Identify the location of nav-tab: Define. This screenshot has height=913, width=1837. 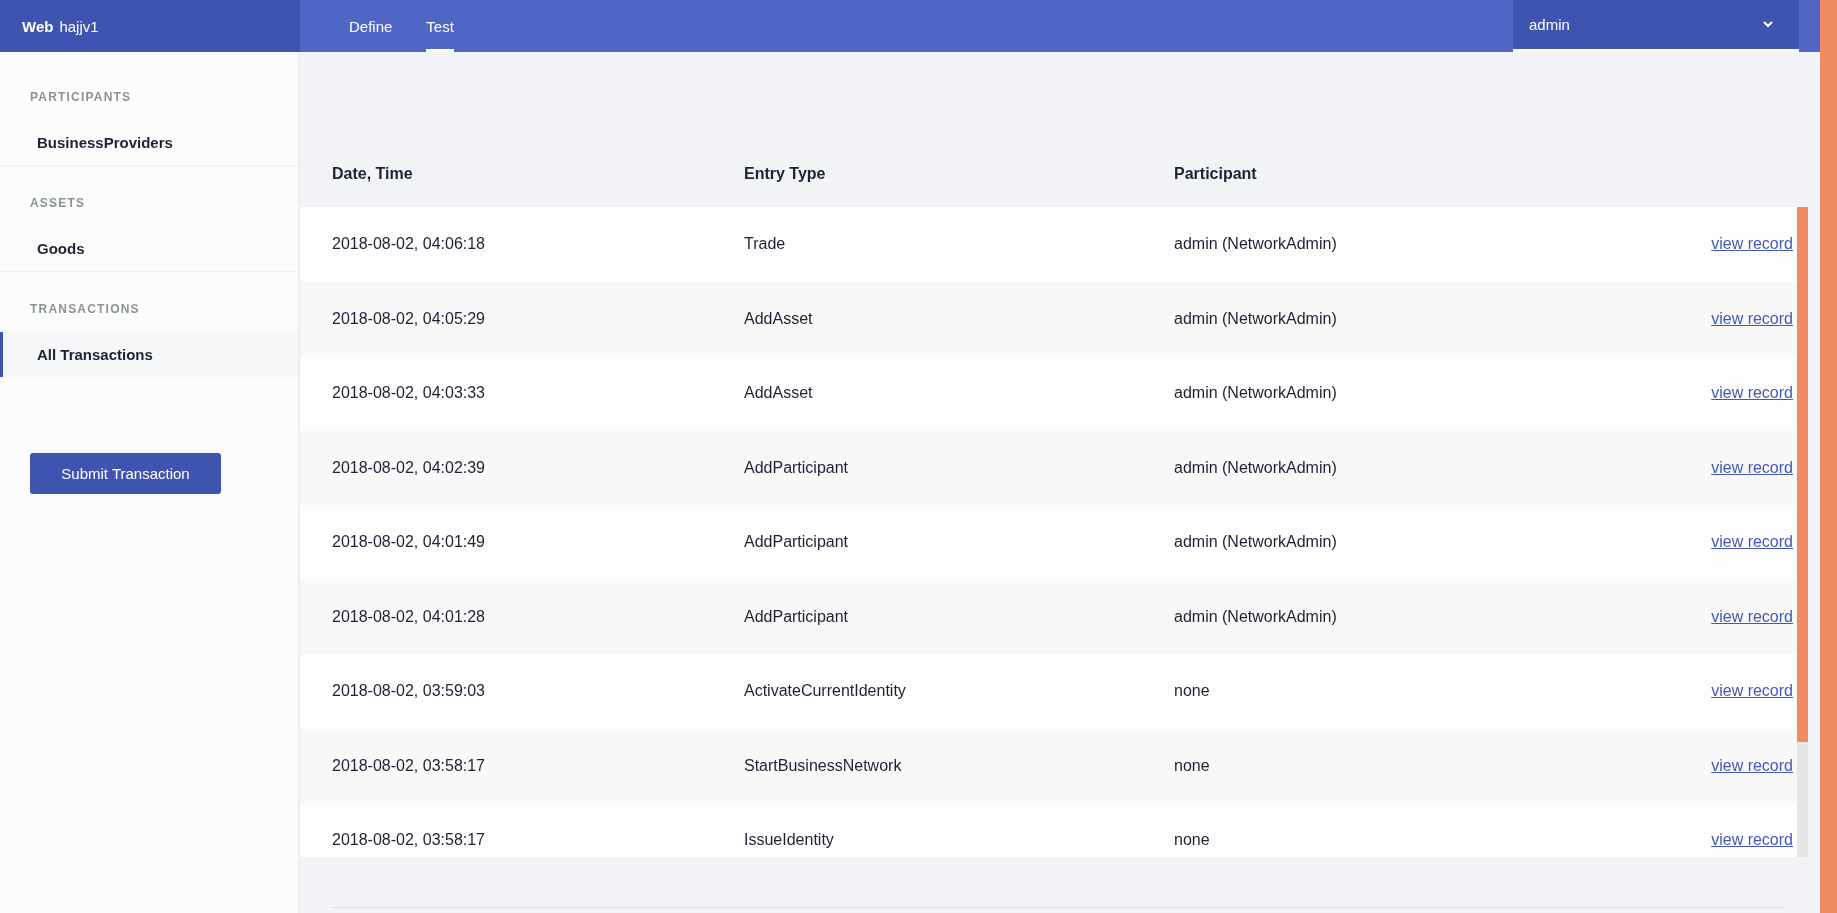
(371, 26).